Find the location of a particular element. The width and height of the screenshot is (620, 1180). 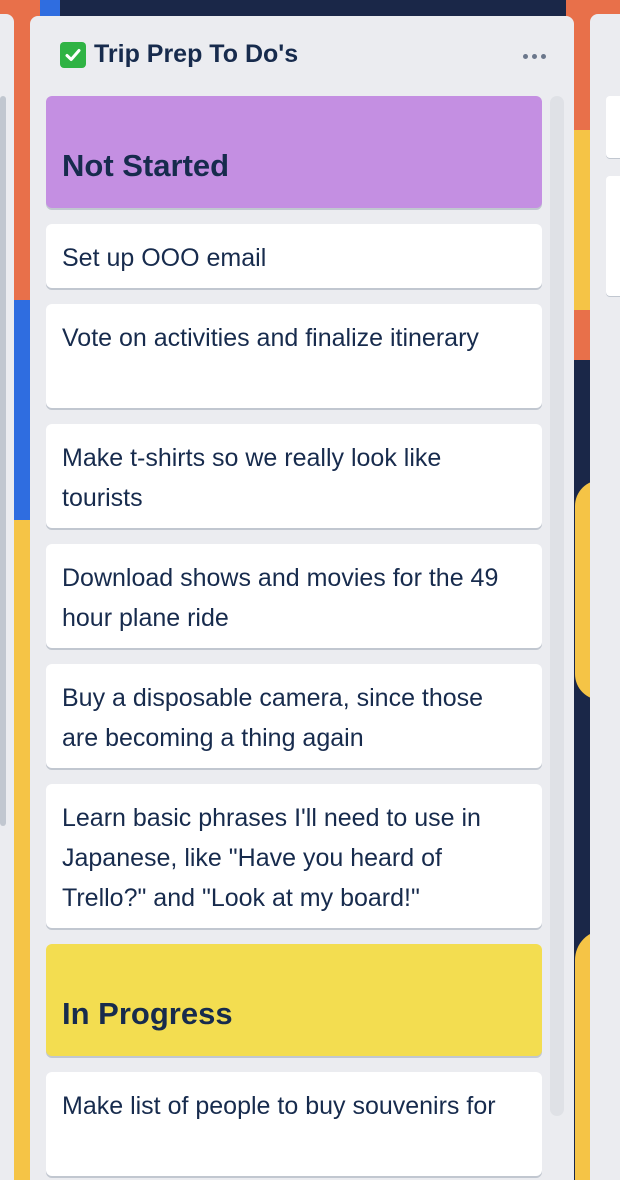

card-text: Make list of people to buy souvenirs for is located at coordinates (279, 1106).